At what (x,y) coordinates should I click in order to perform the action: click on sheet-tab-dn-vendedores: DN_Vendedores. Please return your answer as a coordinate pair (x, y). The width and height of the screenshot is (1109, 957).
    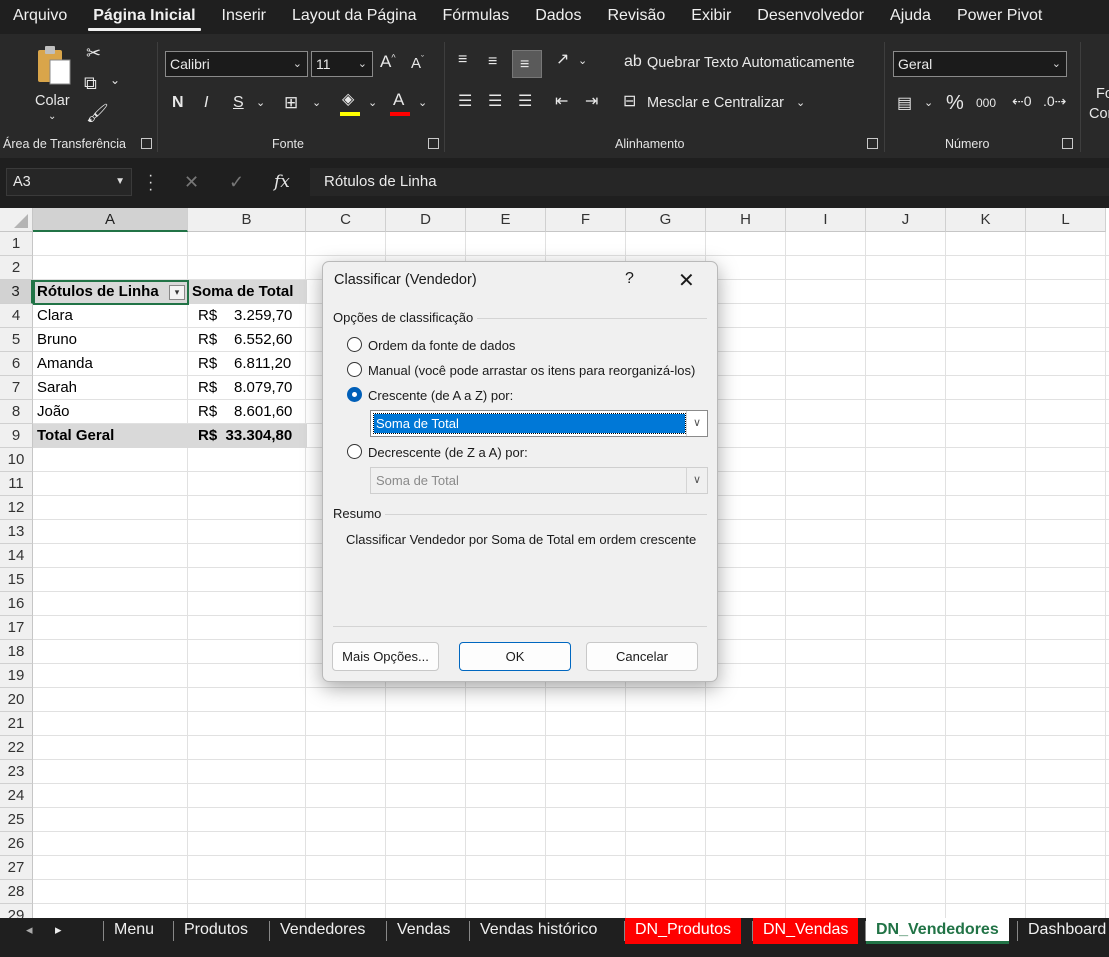
    Looking at the image, I should click on (937, 931).